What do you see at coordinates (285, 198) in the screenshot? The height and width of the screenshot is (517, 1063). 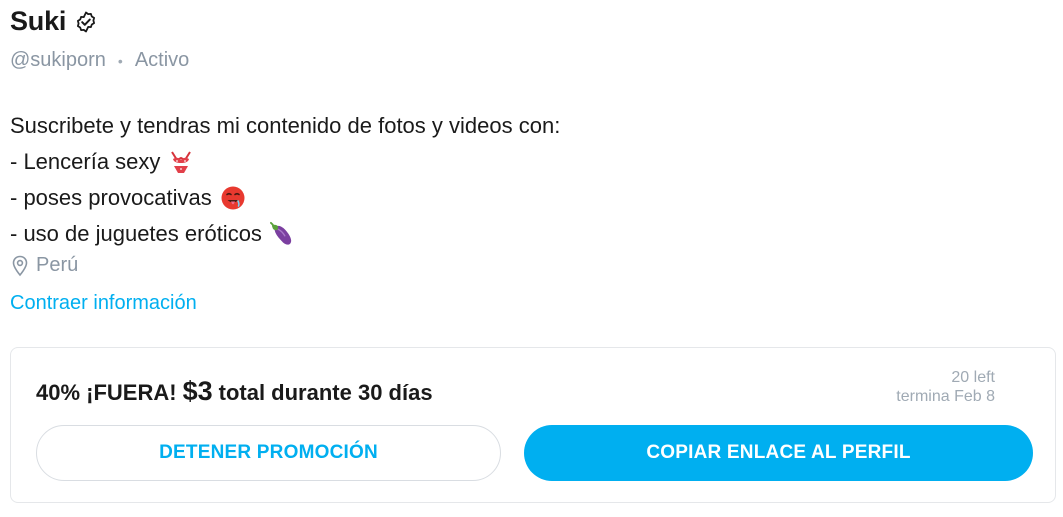 I see `bio-item: - poses provocativas` at bounding box center [285, 198].